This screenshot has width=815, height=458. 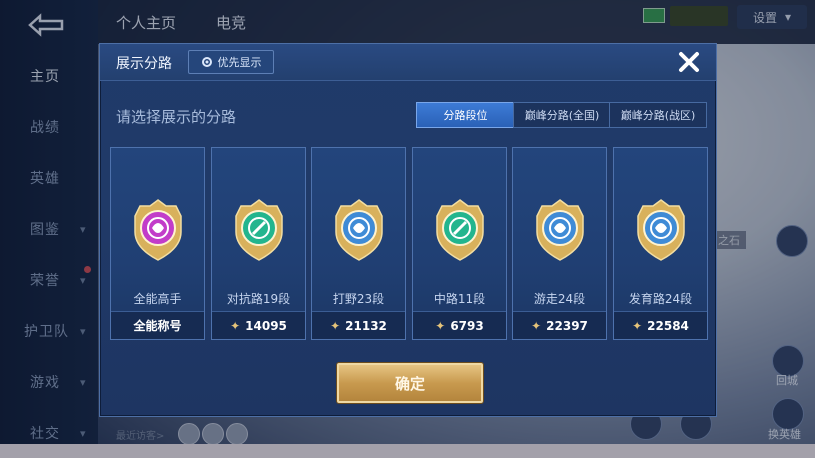 I want to click on lane-card-score: 21132, so click(x=366, y=325).